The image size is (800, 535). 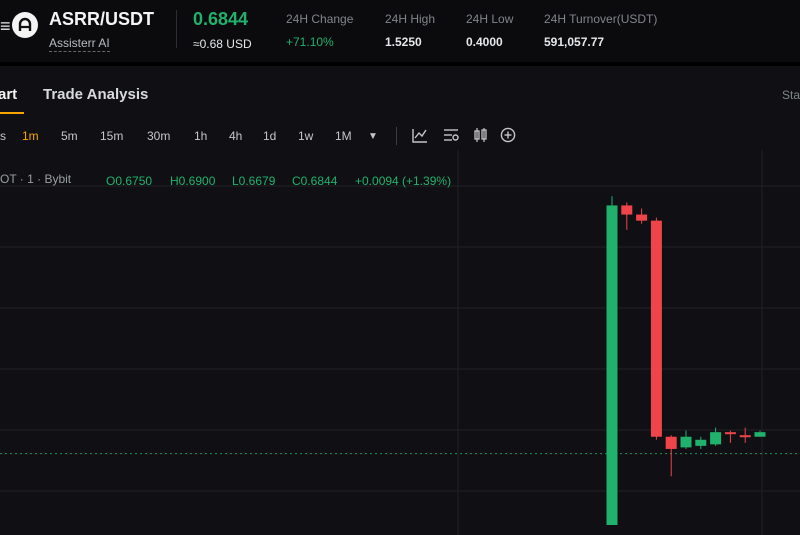 I want to click on legend-low: L0.6679, so click(x=254, y=181).